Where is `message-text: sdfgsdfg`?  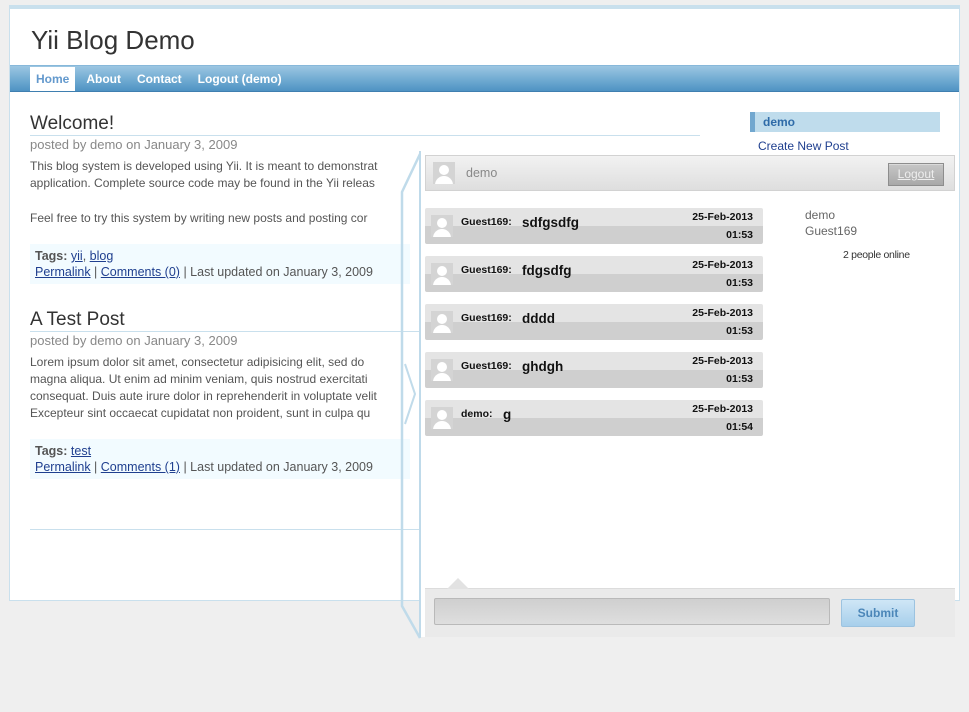 message-text: sdfgsdfg is located at coordinates (550, 222).